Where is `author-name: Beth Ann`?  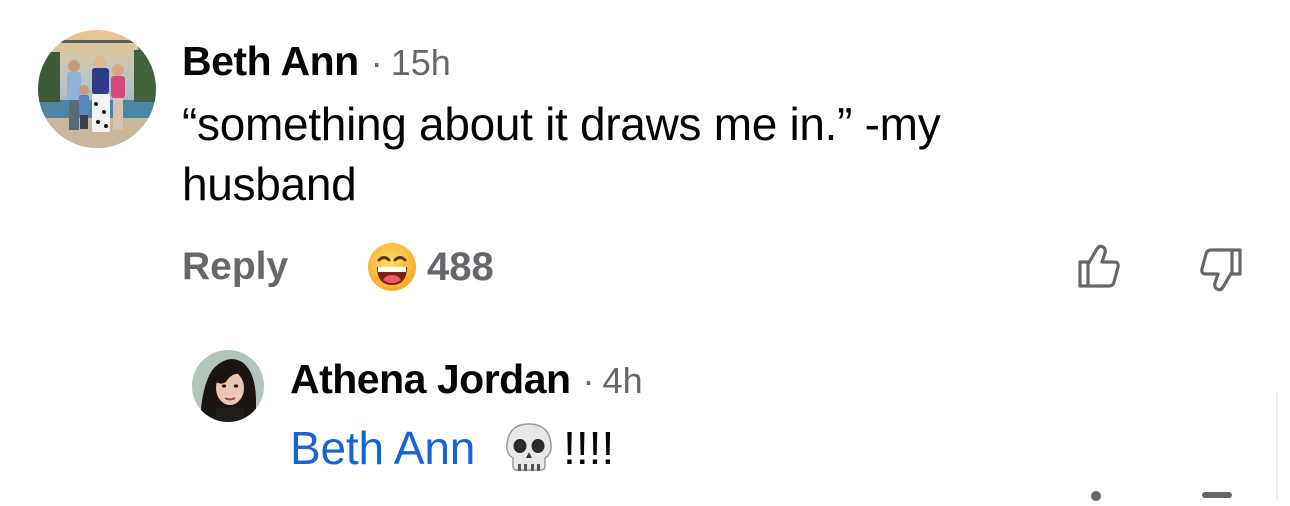 author-name: Beth Ann is located at coordinates (270, 61).